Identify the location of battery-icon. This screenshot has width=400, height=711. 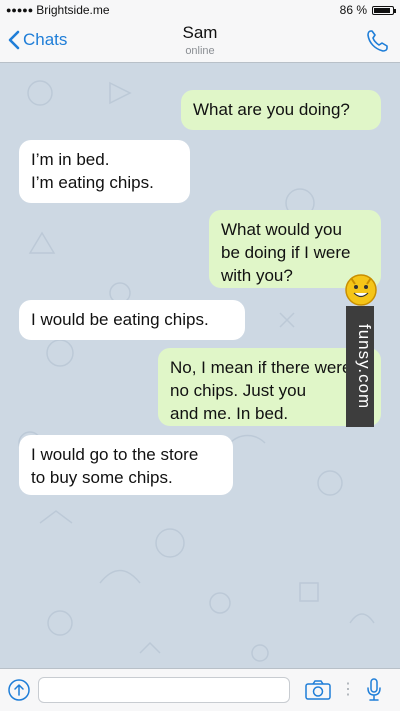
(384, 10).